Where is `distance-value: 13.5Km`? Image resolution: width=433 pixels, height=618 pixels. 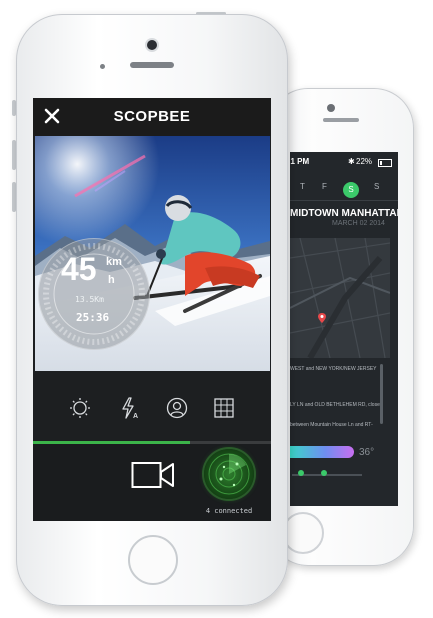
distance-value: 13.5Km is located at coordinates (89, 299).